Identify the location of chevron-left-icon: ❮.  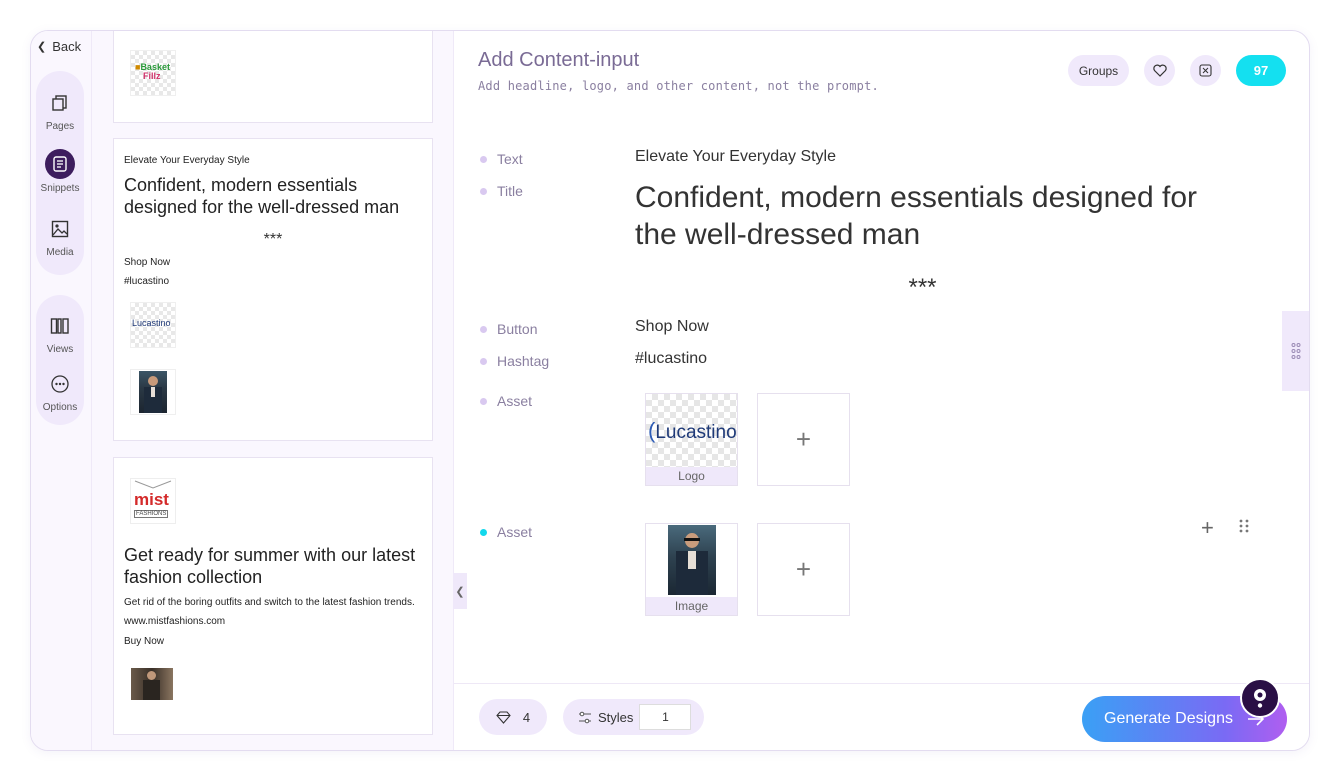
(42, 47).